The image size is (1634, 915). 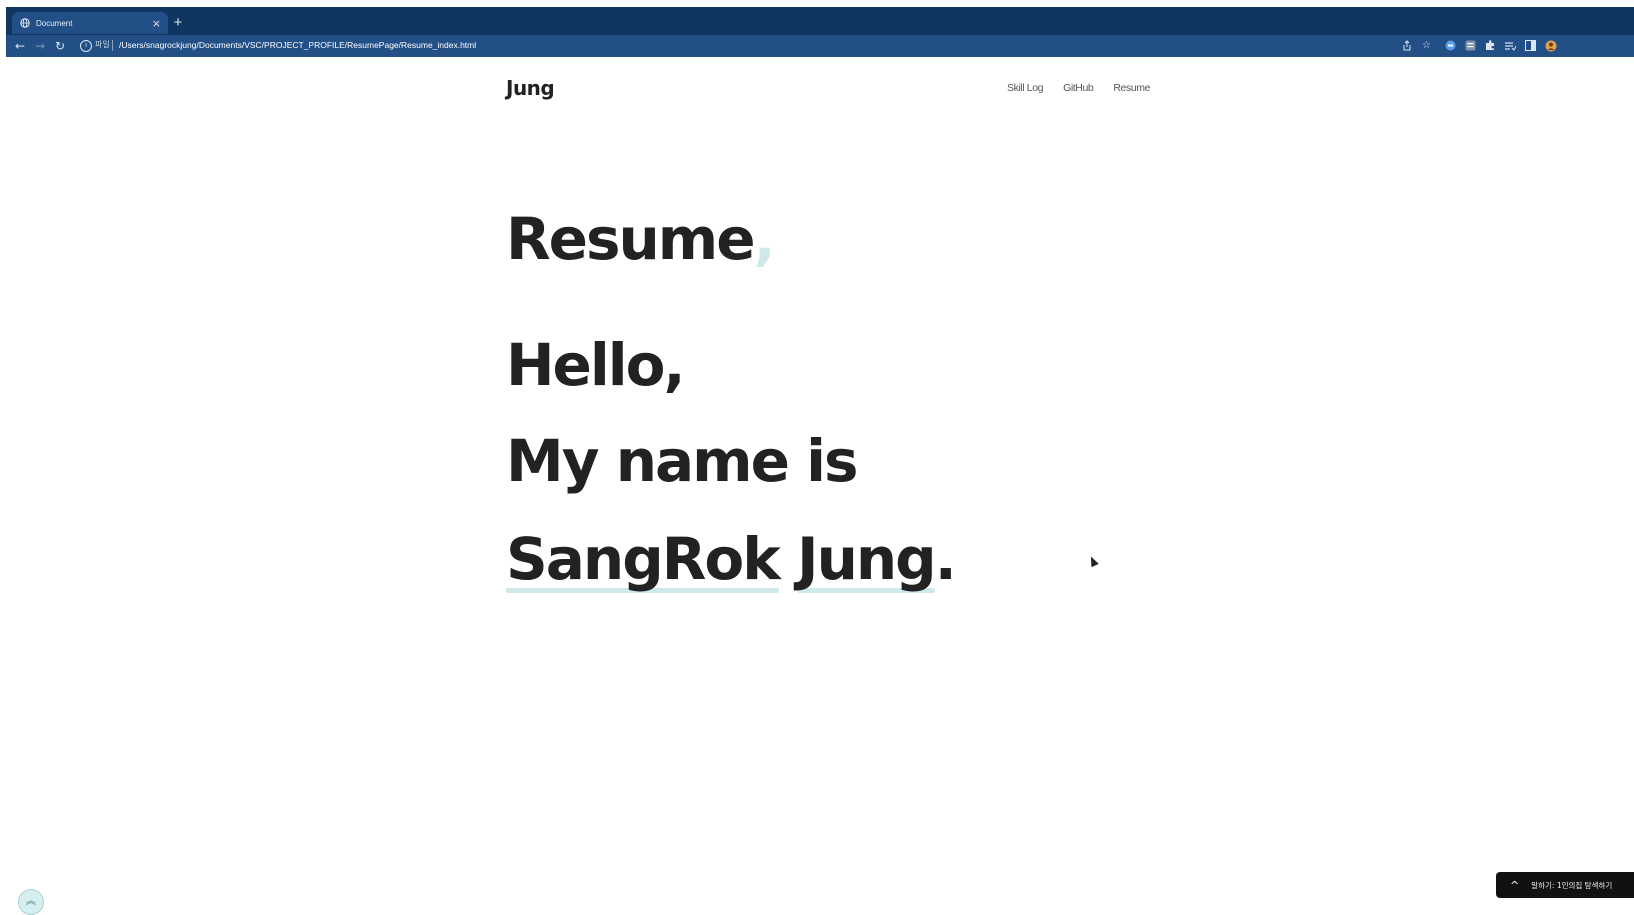 What do you see at coordinates (178, 23) in the screenshot?
I see `new-tab-button: +` at bounding box center [178, 23].